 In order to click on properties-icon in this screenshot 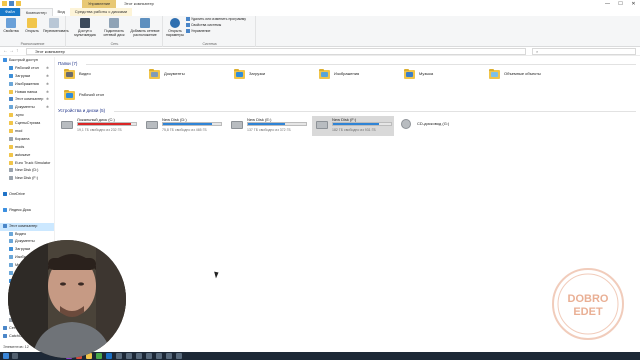, I will do `click(11, 3)`.